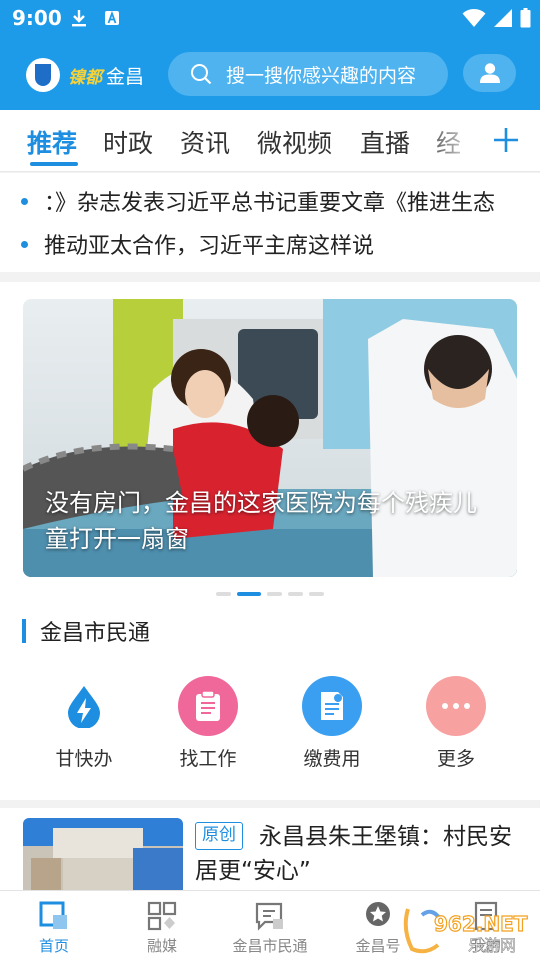 This screenshot has height=960, width=540. What do you see at coordinates (79, 18) in the screenshot?
I see `download-icon` at bounding box center [79, 18].